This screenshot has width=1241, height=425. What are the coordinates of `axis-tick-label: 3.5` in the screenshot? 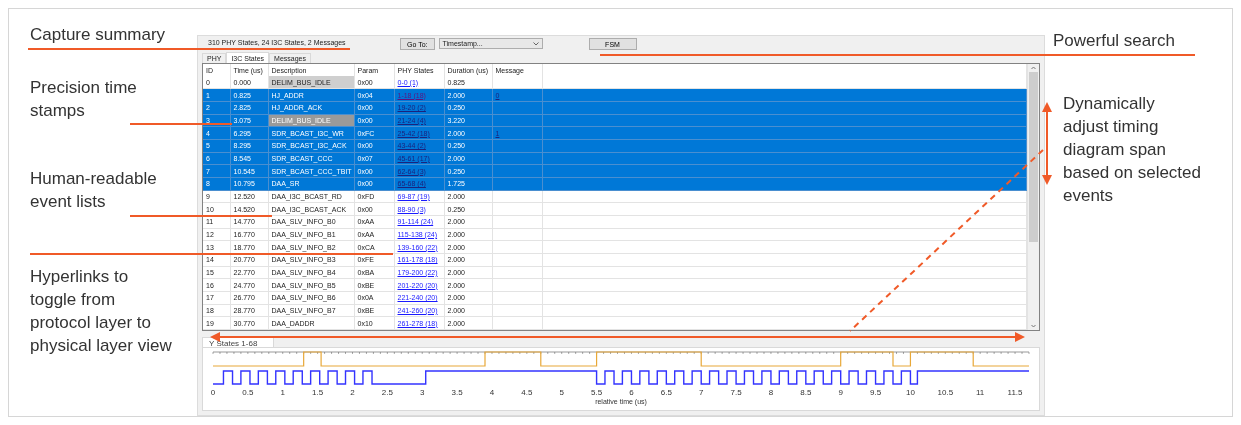 It's located at (457, 393).